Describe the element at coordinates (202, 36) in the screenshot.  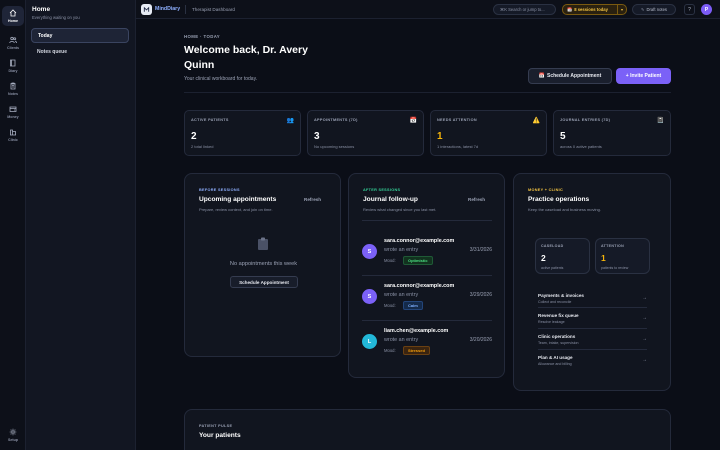
I see `breadcrumb: HOME · TODAY` at that location.